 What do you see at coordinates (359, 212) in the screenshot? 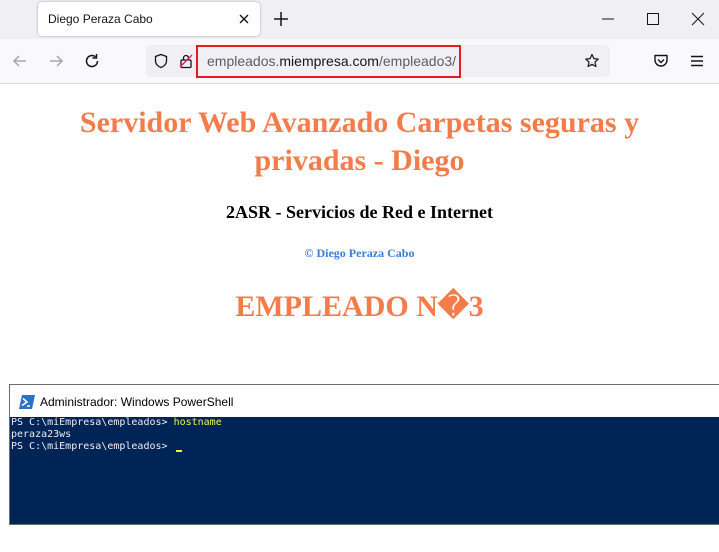
I see `page-subtitle: 2ASR - Servicios de Red e Internet` at bounding box center [359, 212].